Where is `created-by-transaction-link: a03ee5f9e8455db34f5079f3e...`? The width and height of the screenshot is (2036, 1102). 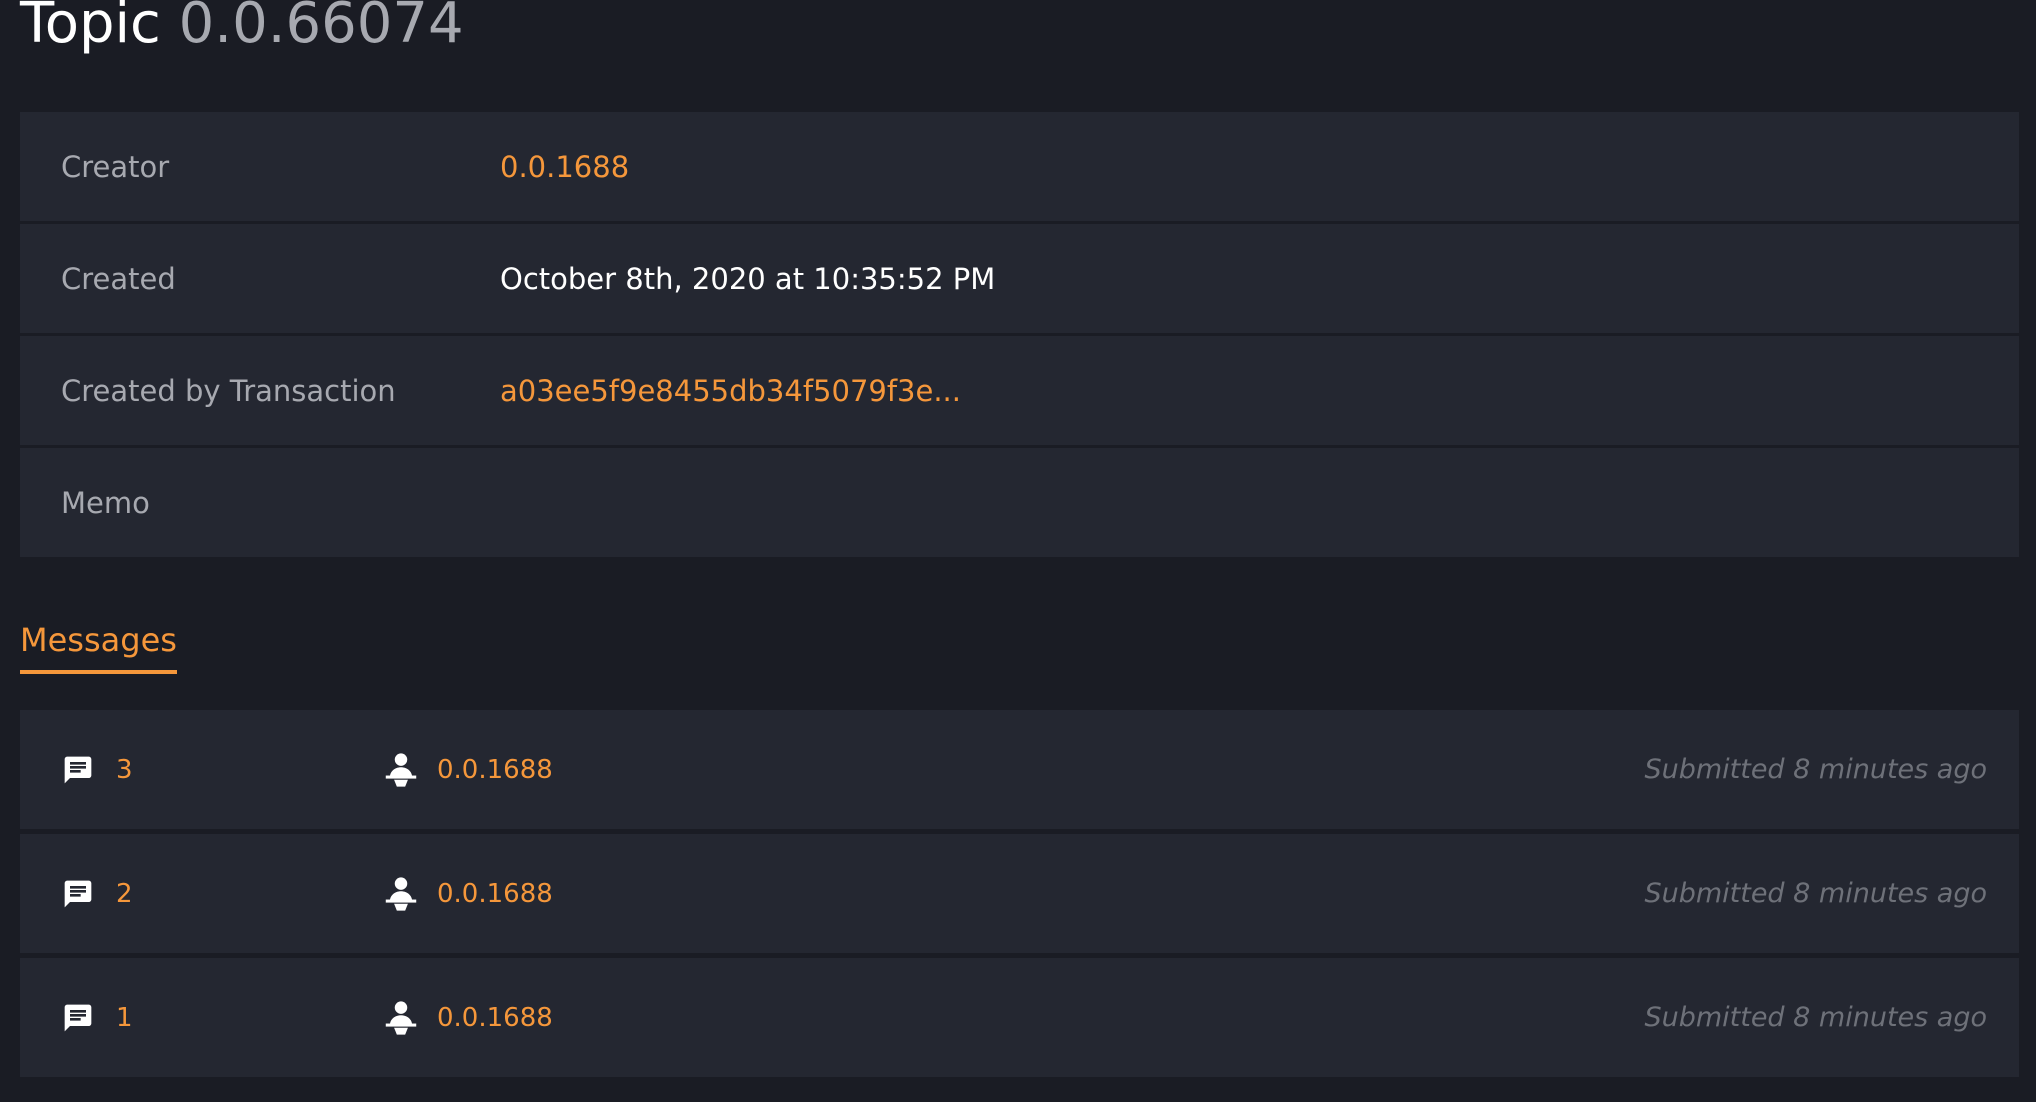
created-by-transaction-link: a03ee5f9e8455db34f5079f3e... is located at coordinates (730, 391).